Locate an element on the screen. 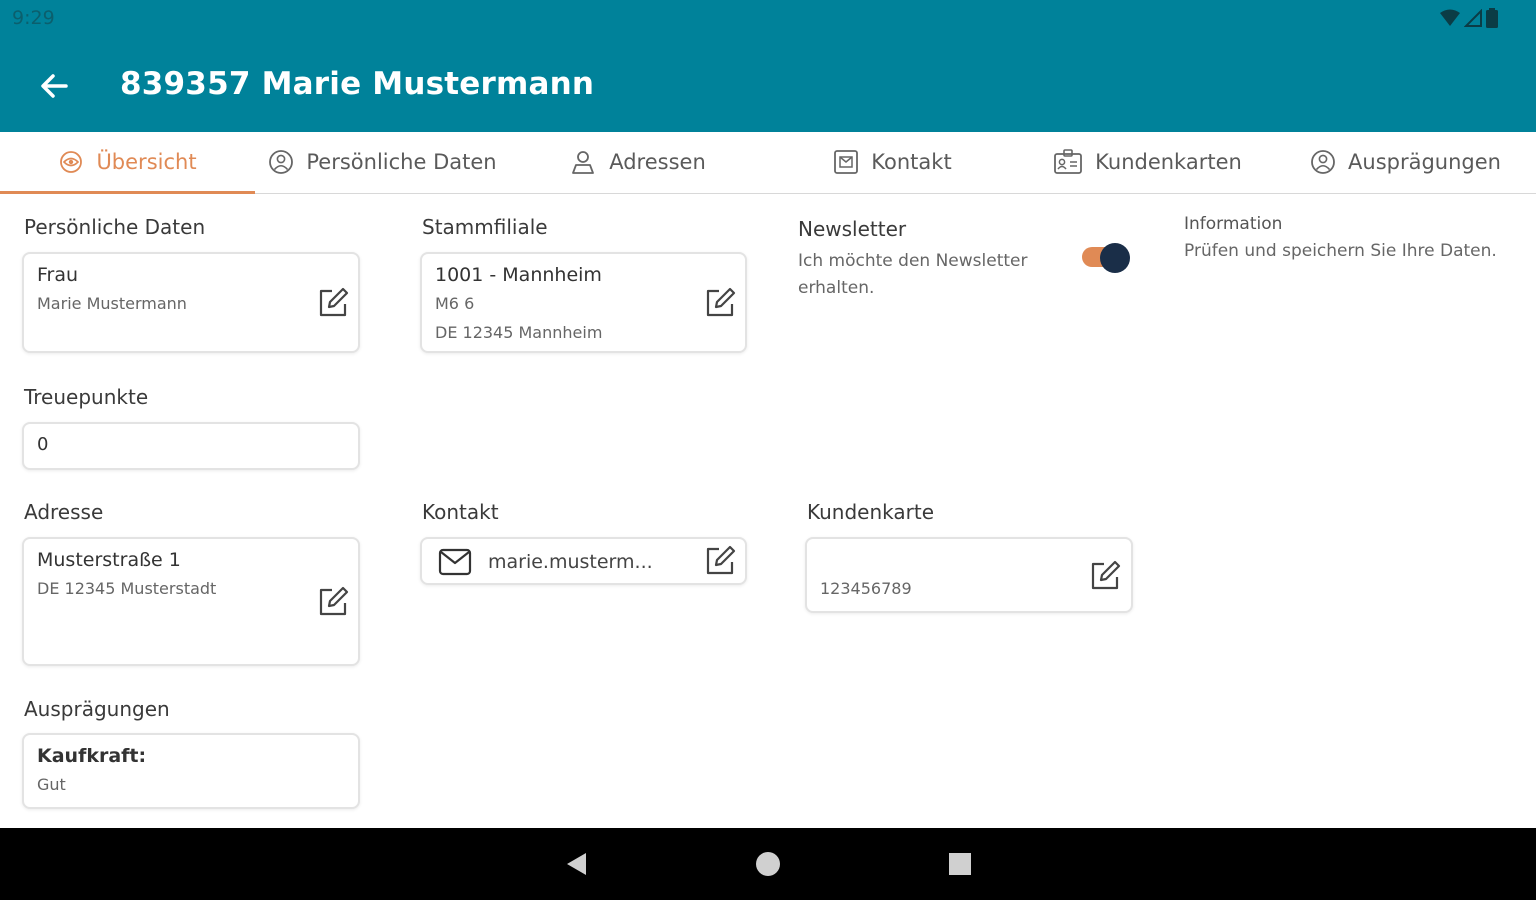  tab-uebersicht: Übersicht is located at coordinates (127, 163).